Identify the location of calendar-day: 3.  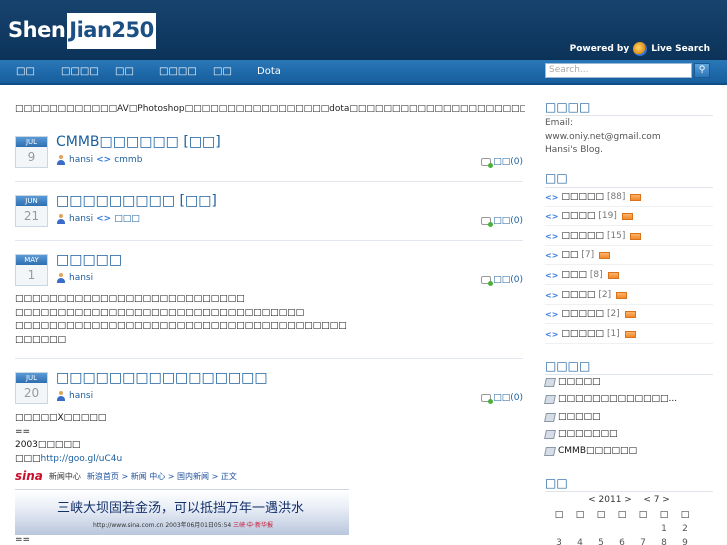
(559, 541).